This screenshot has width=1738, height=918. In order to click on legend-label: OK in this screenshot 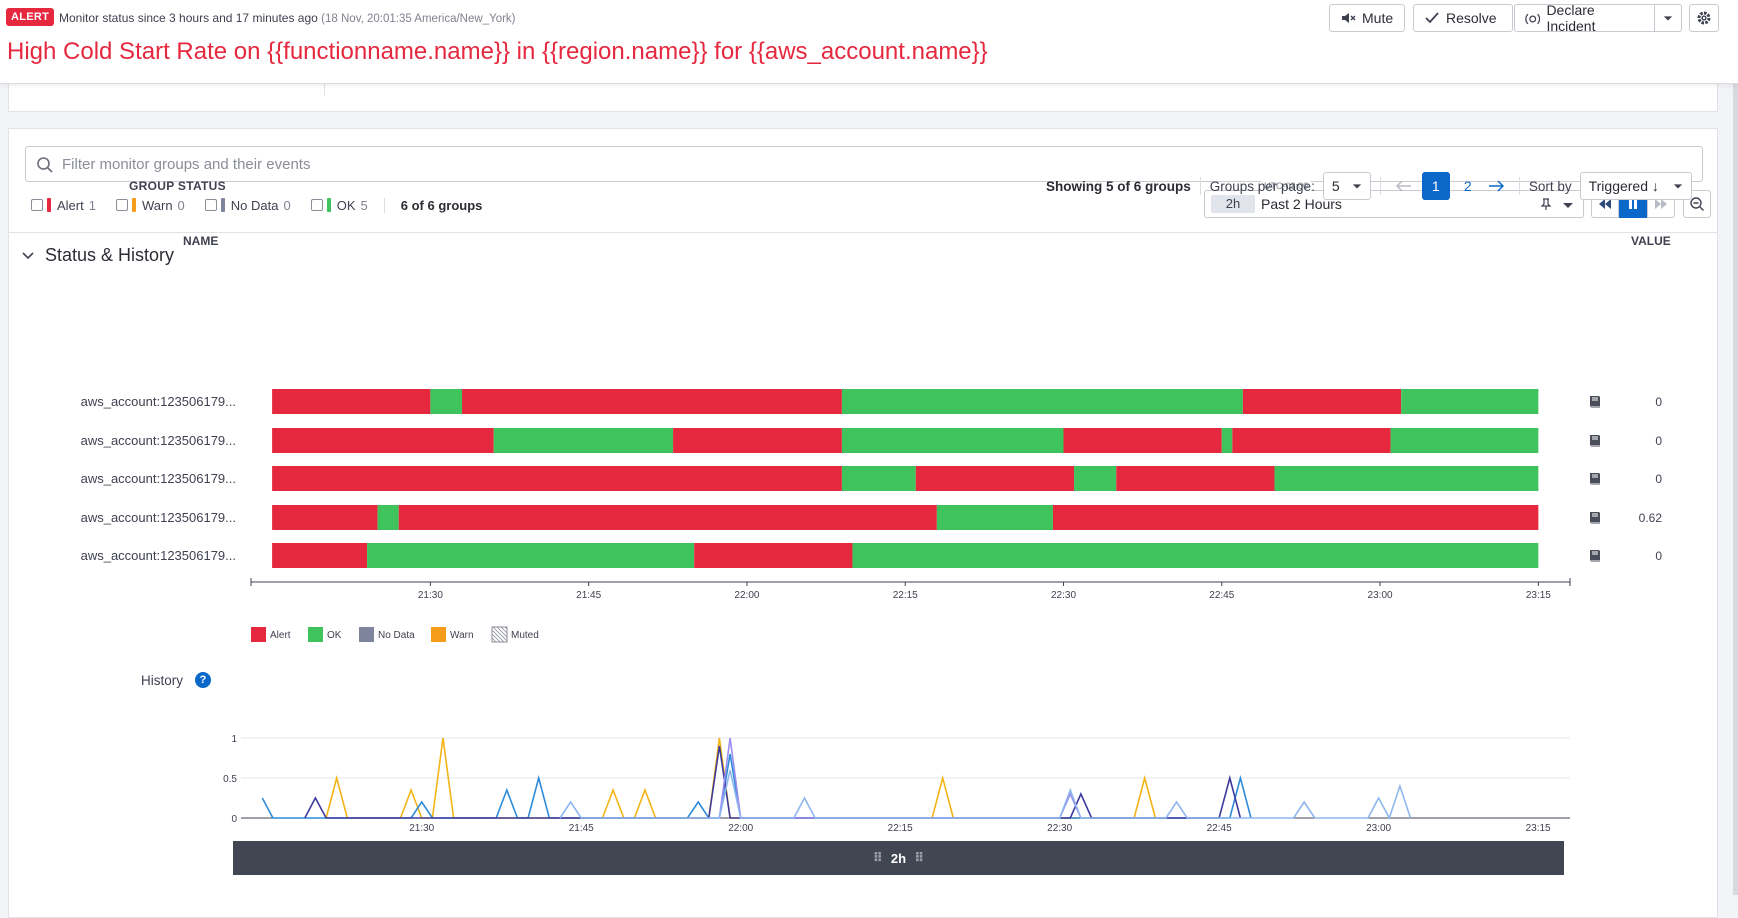, I will do `click(334, 635)`.